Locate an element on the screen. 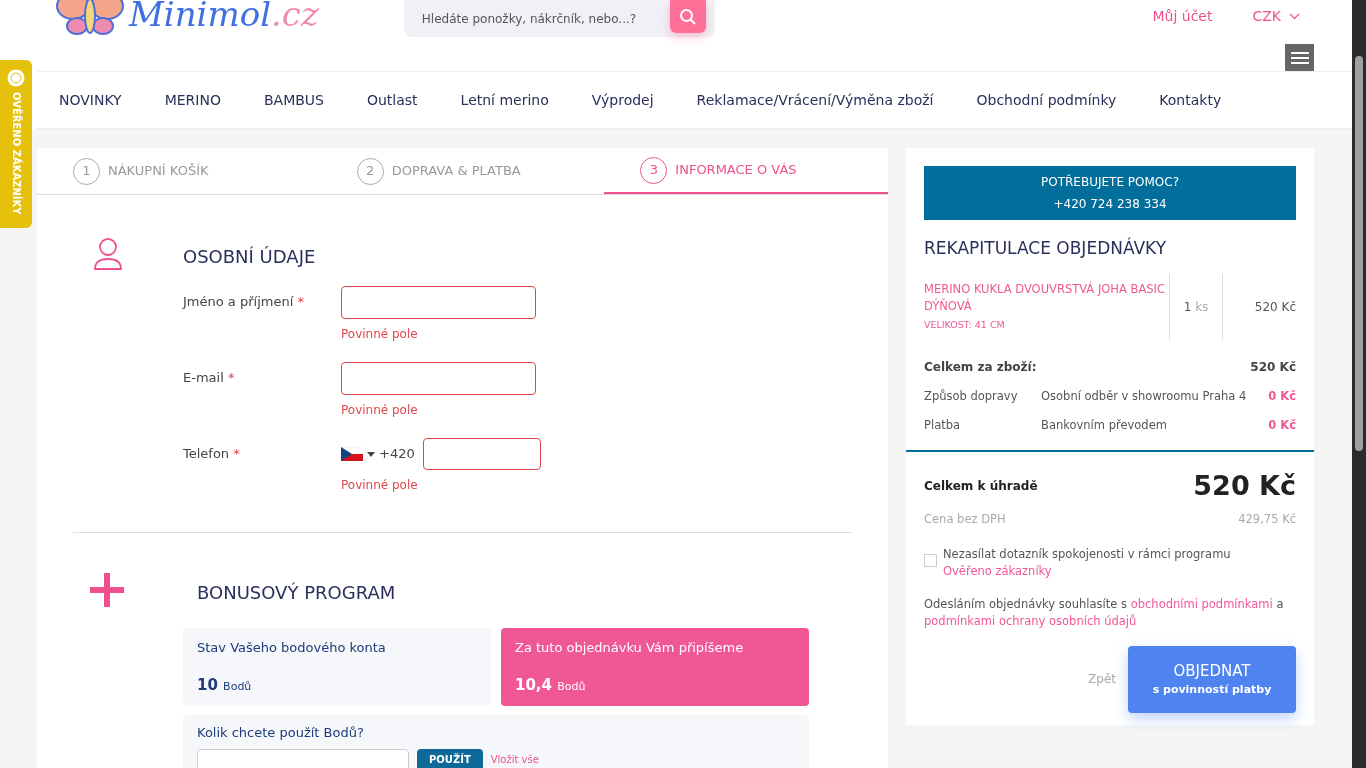 This screenshot has height=768, width=1366. nav-link: MERINO is located at coordinates (192, 100).